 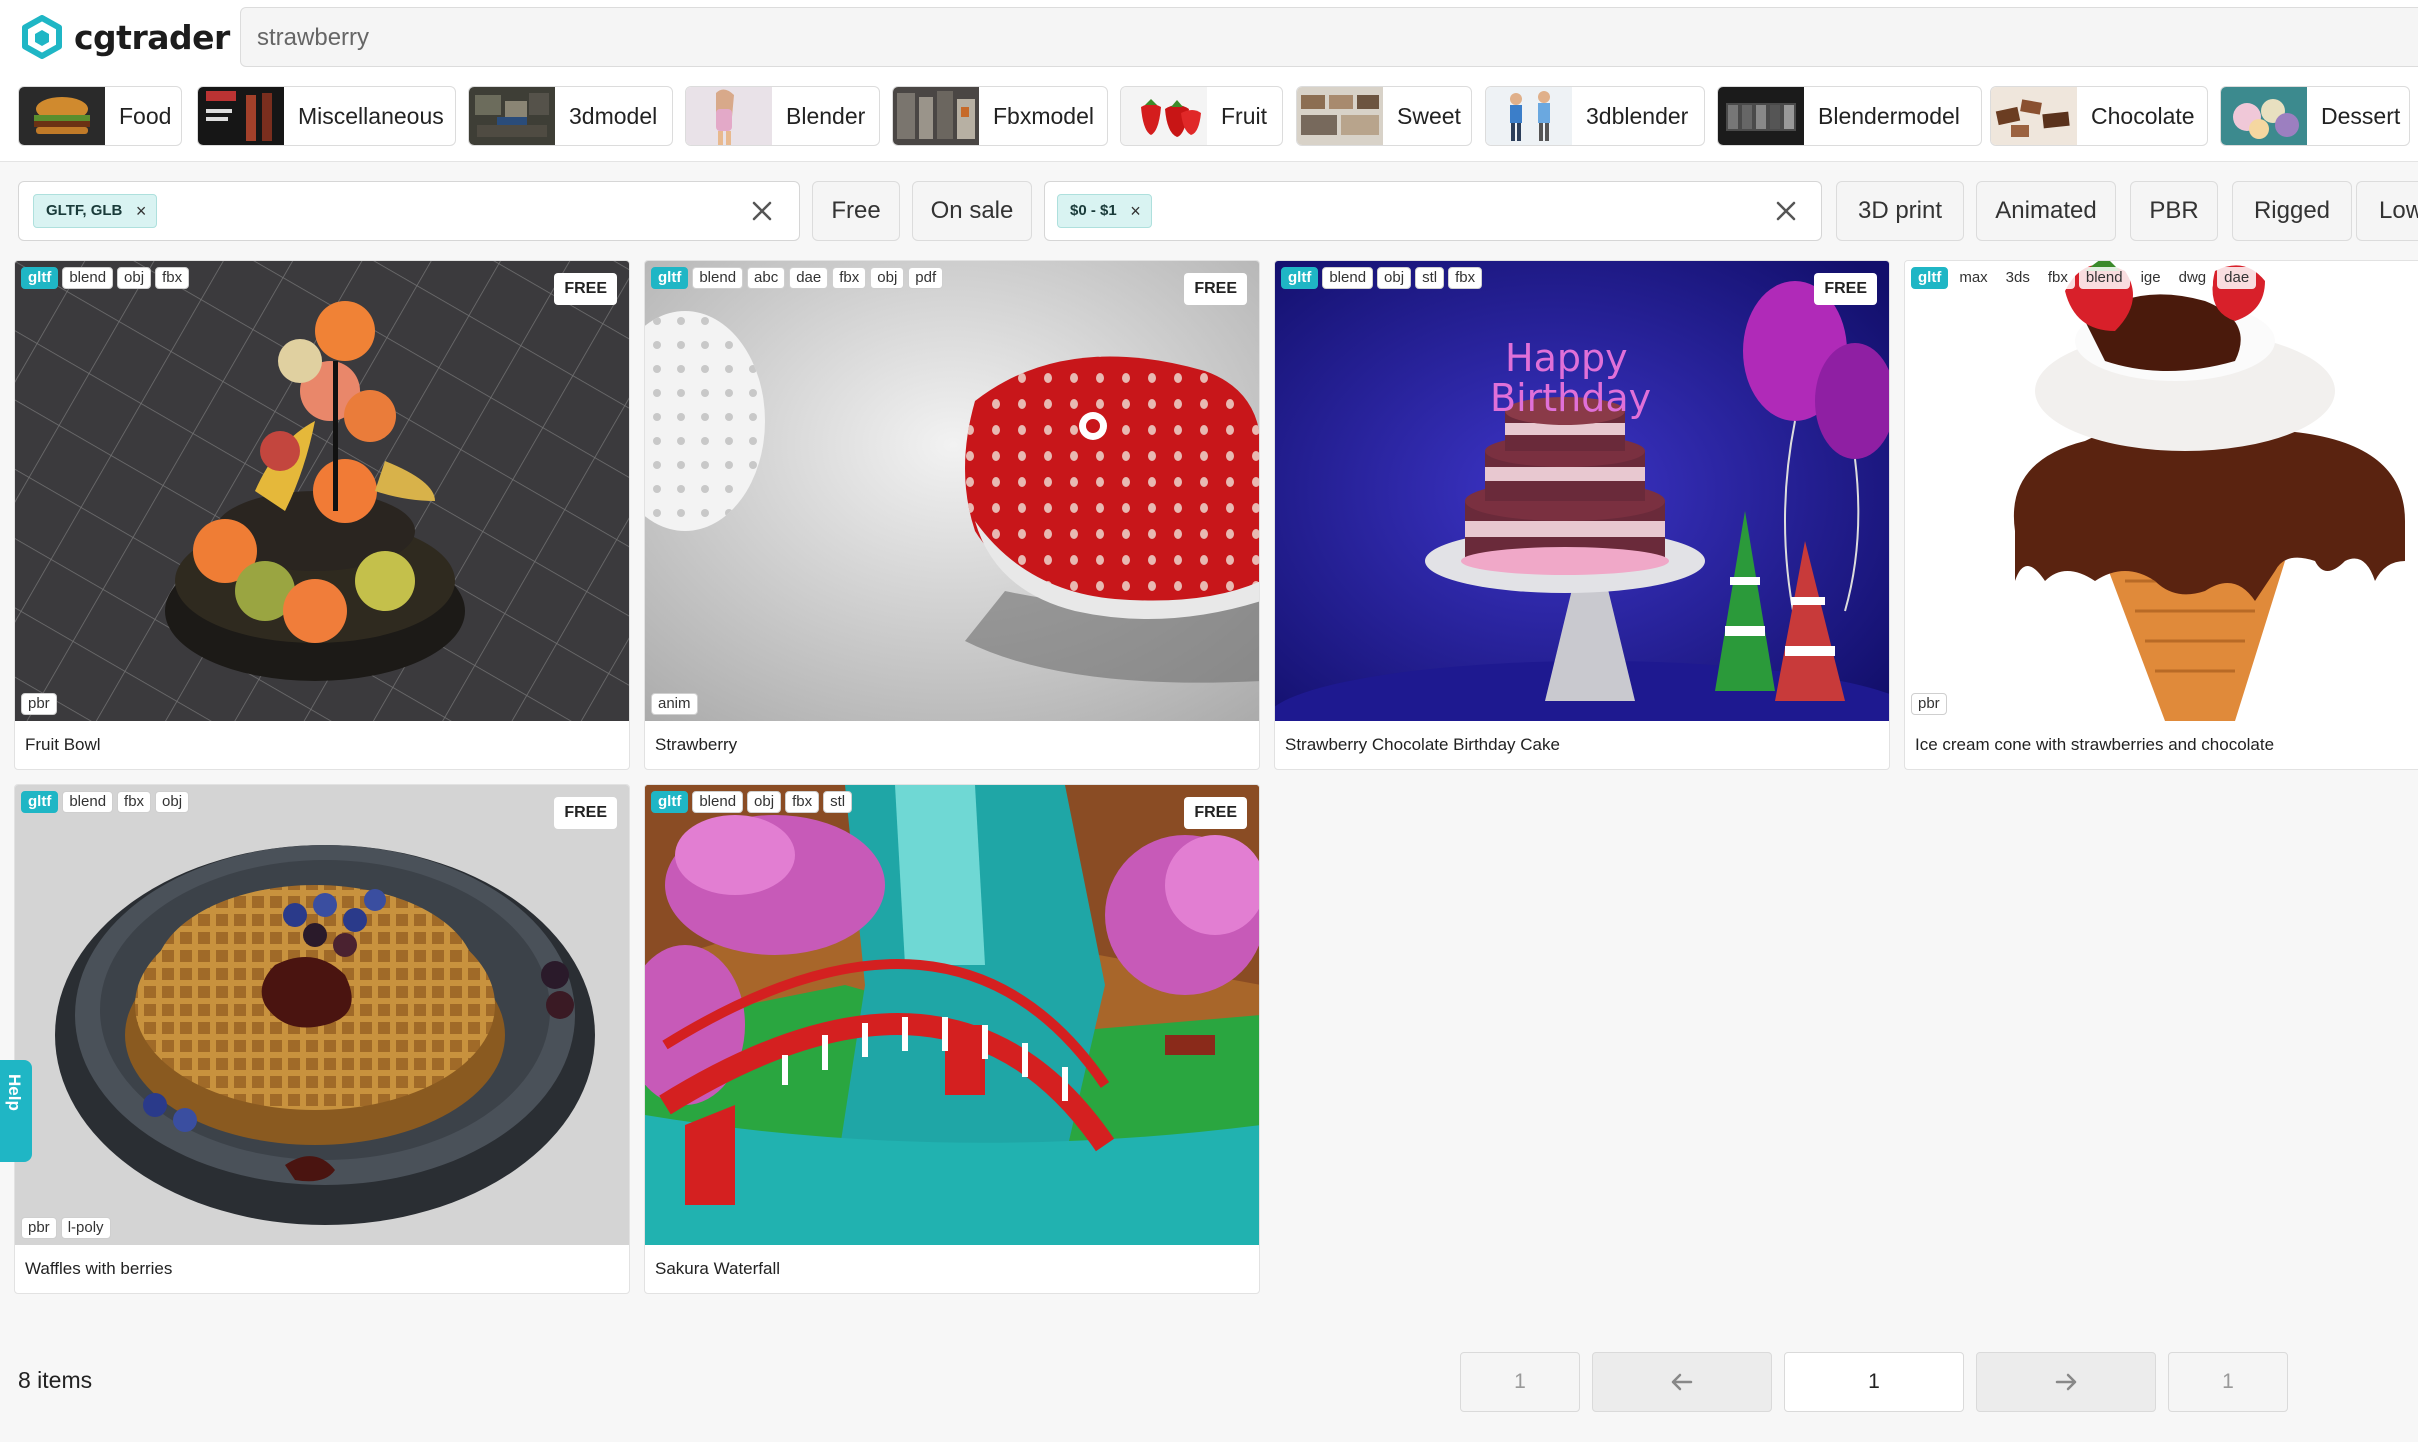 I want to click on format-chip: GLTF, GLB ×, so click(x=95, y=211).